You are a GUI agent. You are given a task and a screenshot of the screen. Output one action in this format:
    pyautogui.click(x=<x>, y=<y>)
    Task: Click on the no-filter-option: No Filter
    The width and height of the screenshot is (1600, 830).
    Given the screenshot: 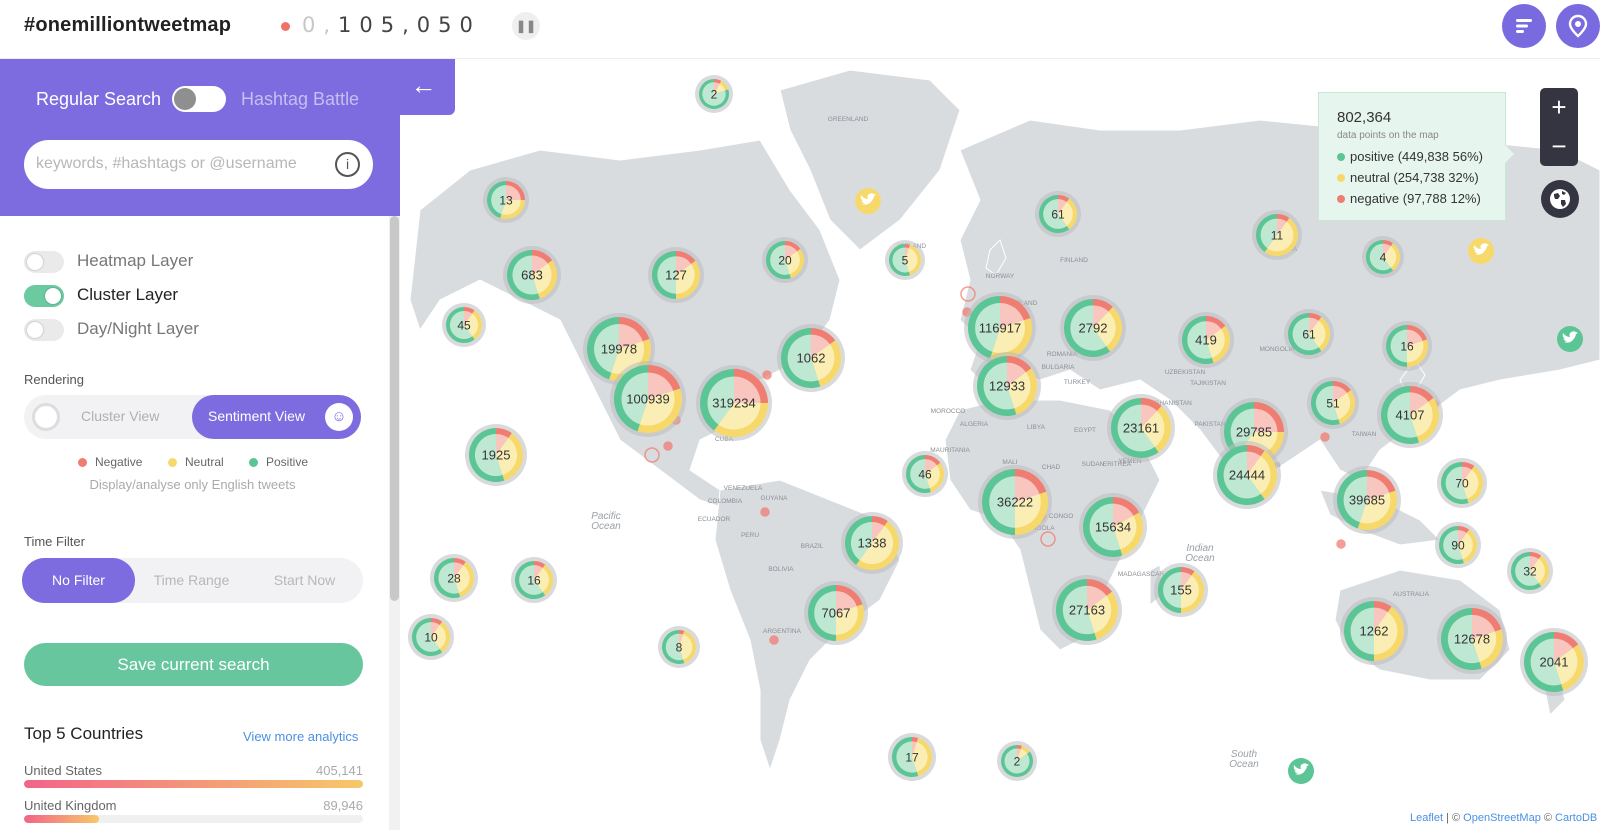 What is the action you would take?
    pyautogui.click(x=78, y=580)
    